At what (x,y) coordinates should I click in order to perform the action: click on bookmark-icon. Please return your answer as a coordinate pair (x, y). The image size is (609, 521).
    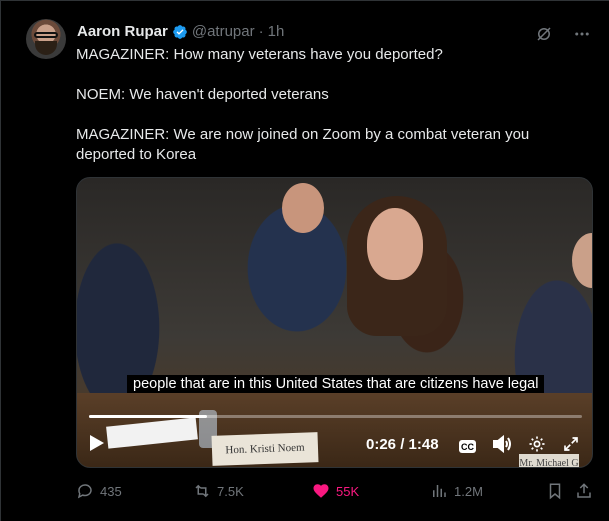
    Looking at the image, I should click on (555, 491).